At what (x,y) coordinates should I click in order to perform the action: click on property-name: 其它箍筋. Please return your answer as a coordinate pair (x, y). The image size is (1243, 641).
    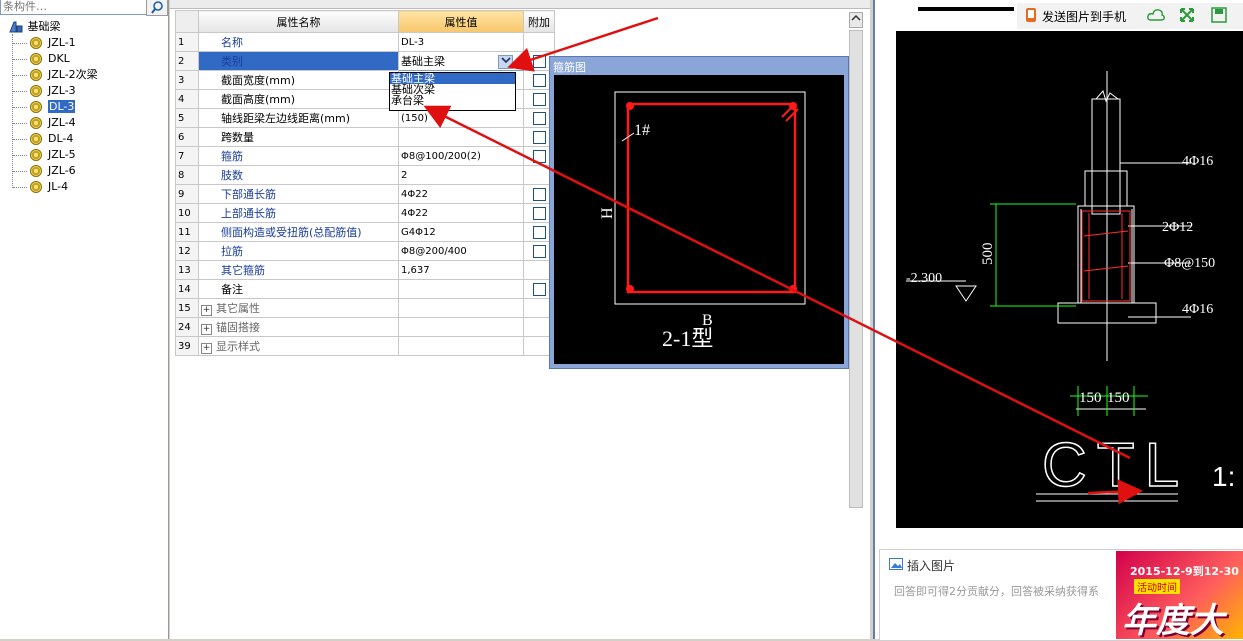
    Looking at the image, I should click on (298, 270).